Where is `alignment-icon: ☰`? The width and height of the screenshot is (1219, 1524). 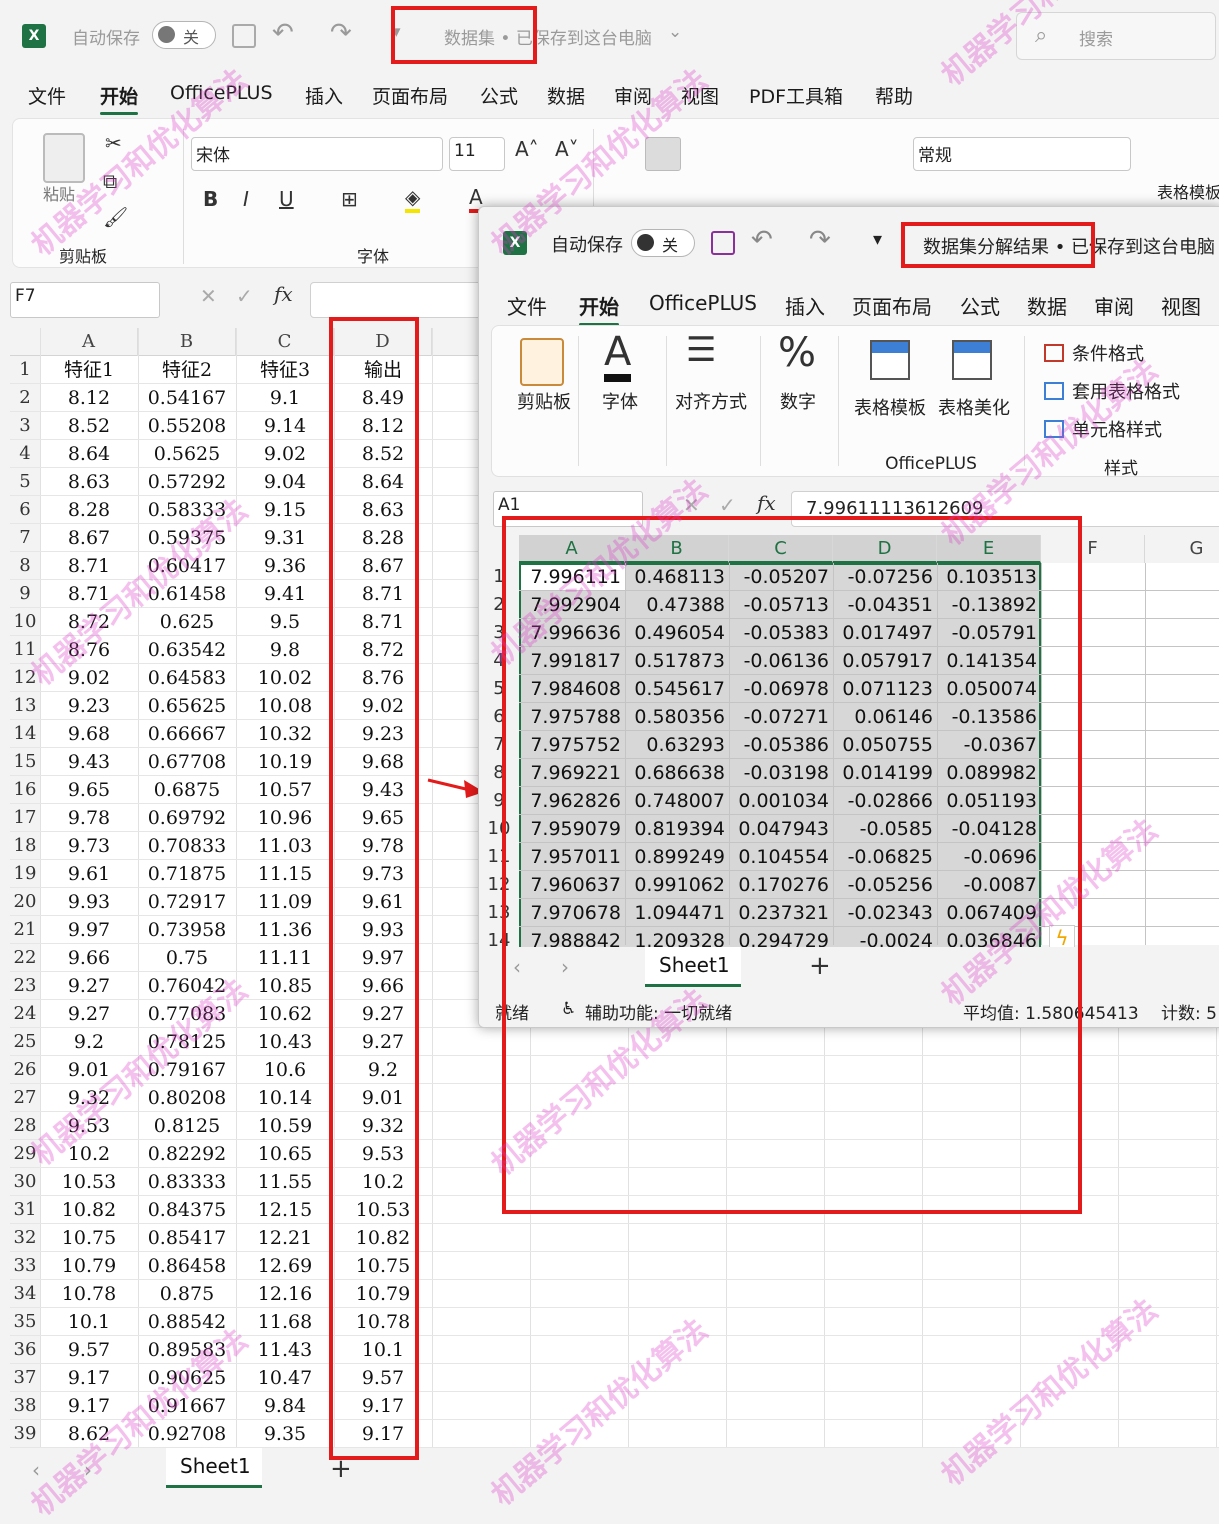 alignment-icon: ☰ is located at coordinates (701, 350).